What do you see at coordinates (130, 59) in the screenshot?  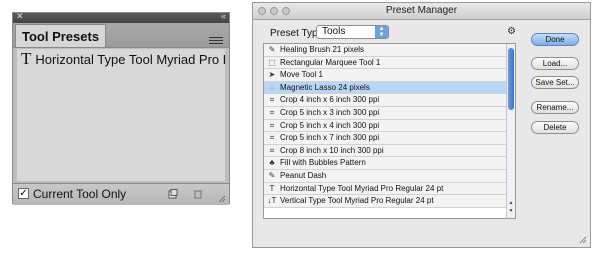 I see `preset-label: Horizontal Type Tool Myriad Pro R` at bounding box center [130, 59].